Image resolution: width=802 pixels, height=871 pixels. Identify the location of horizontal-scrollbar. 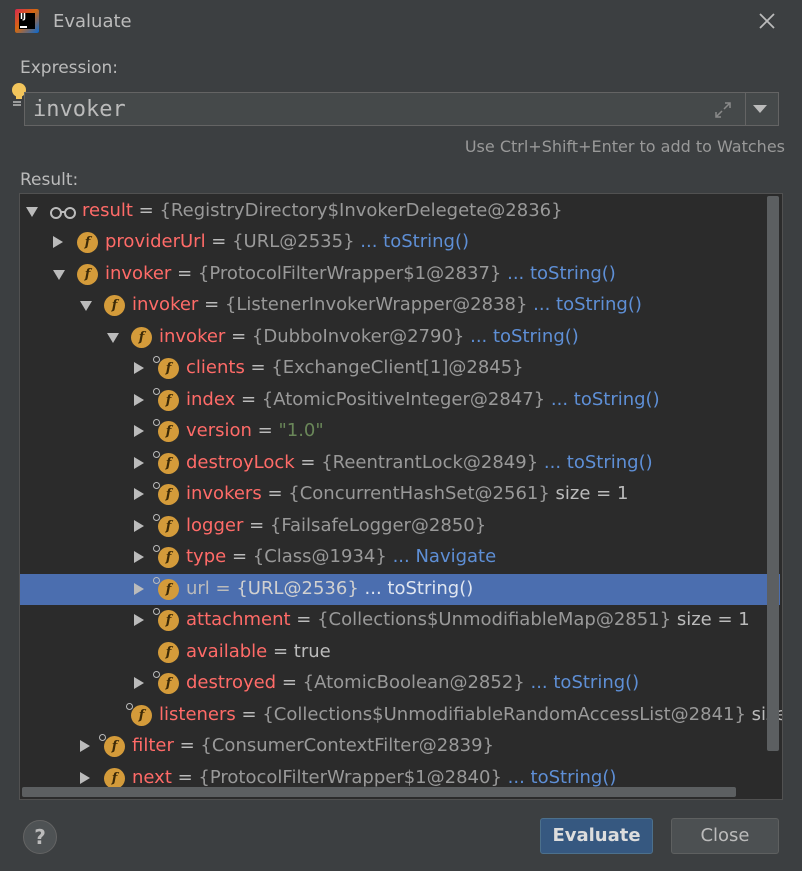
(379, 792).